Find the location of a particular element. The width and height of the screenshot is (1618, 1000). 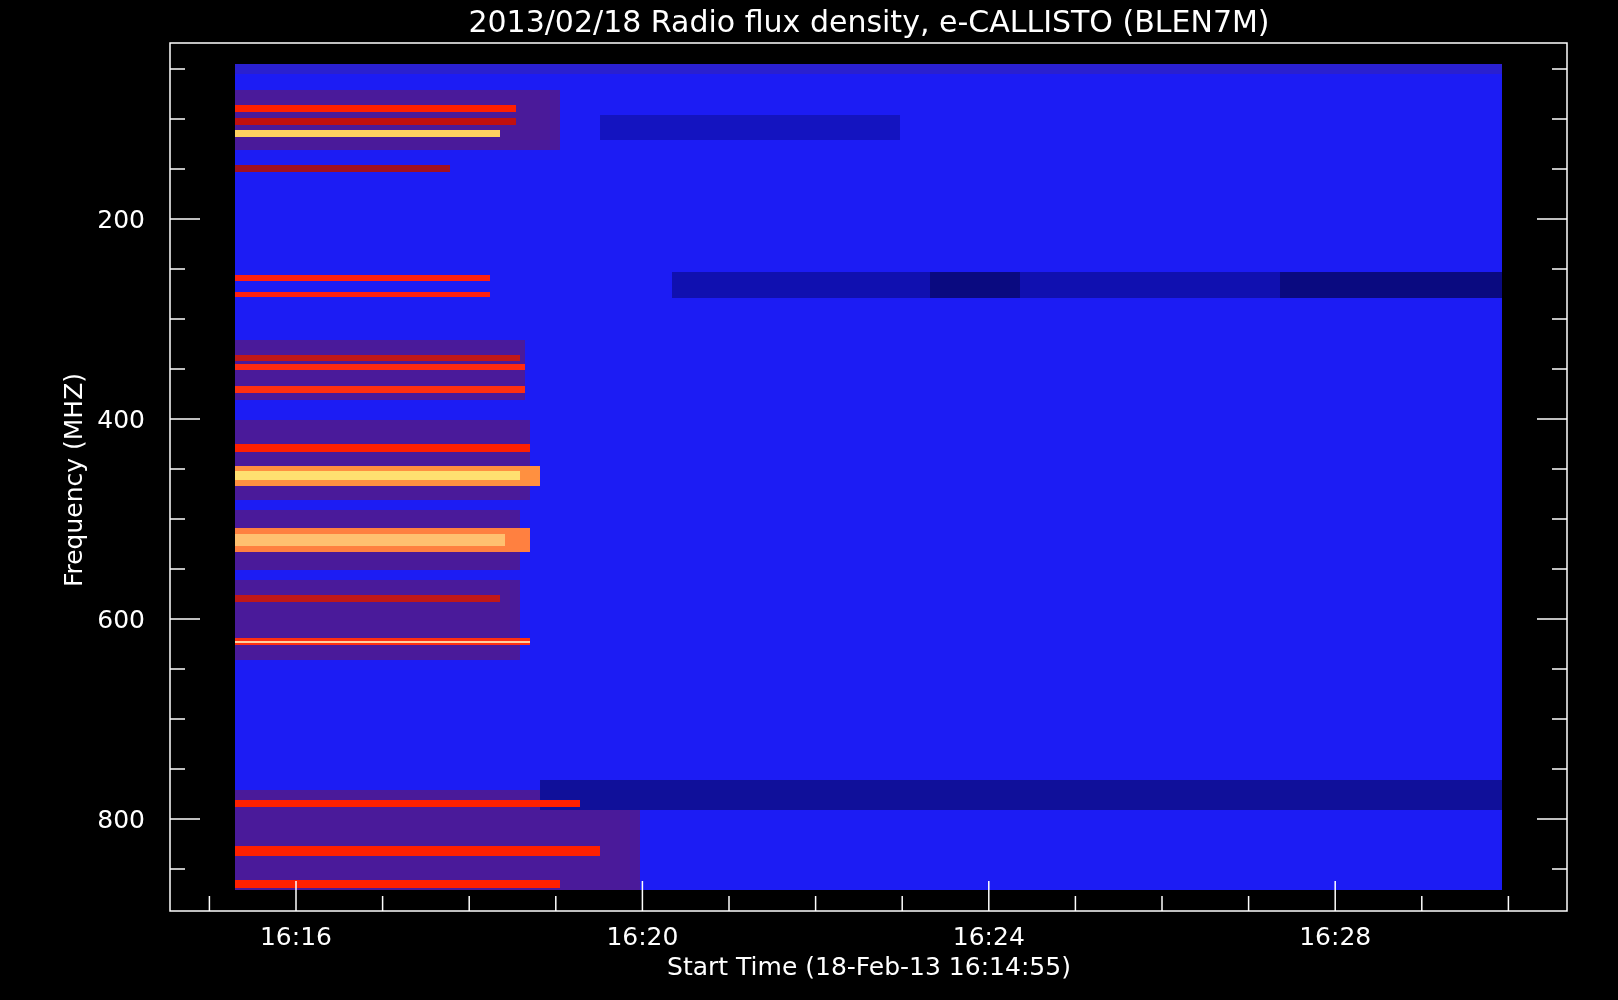

tick-label: 800 is located at coordinates (121, 819).